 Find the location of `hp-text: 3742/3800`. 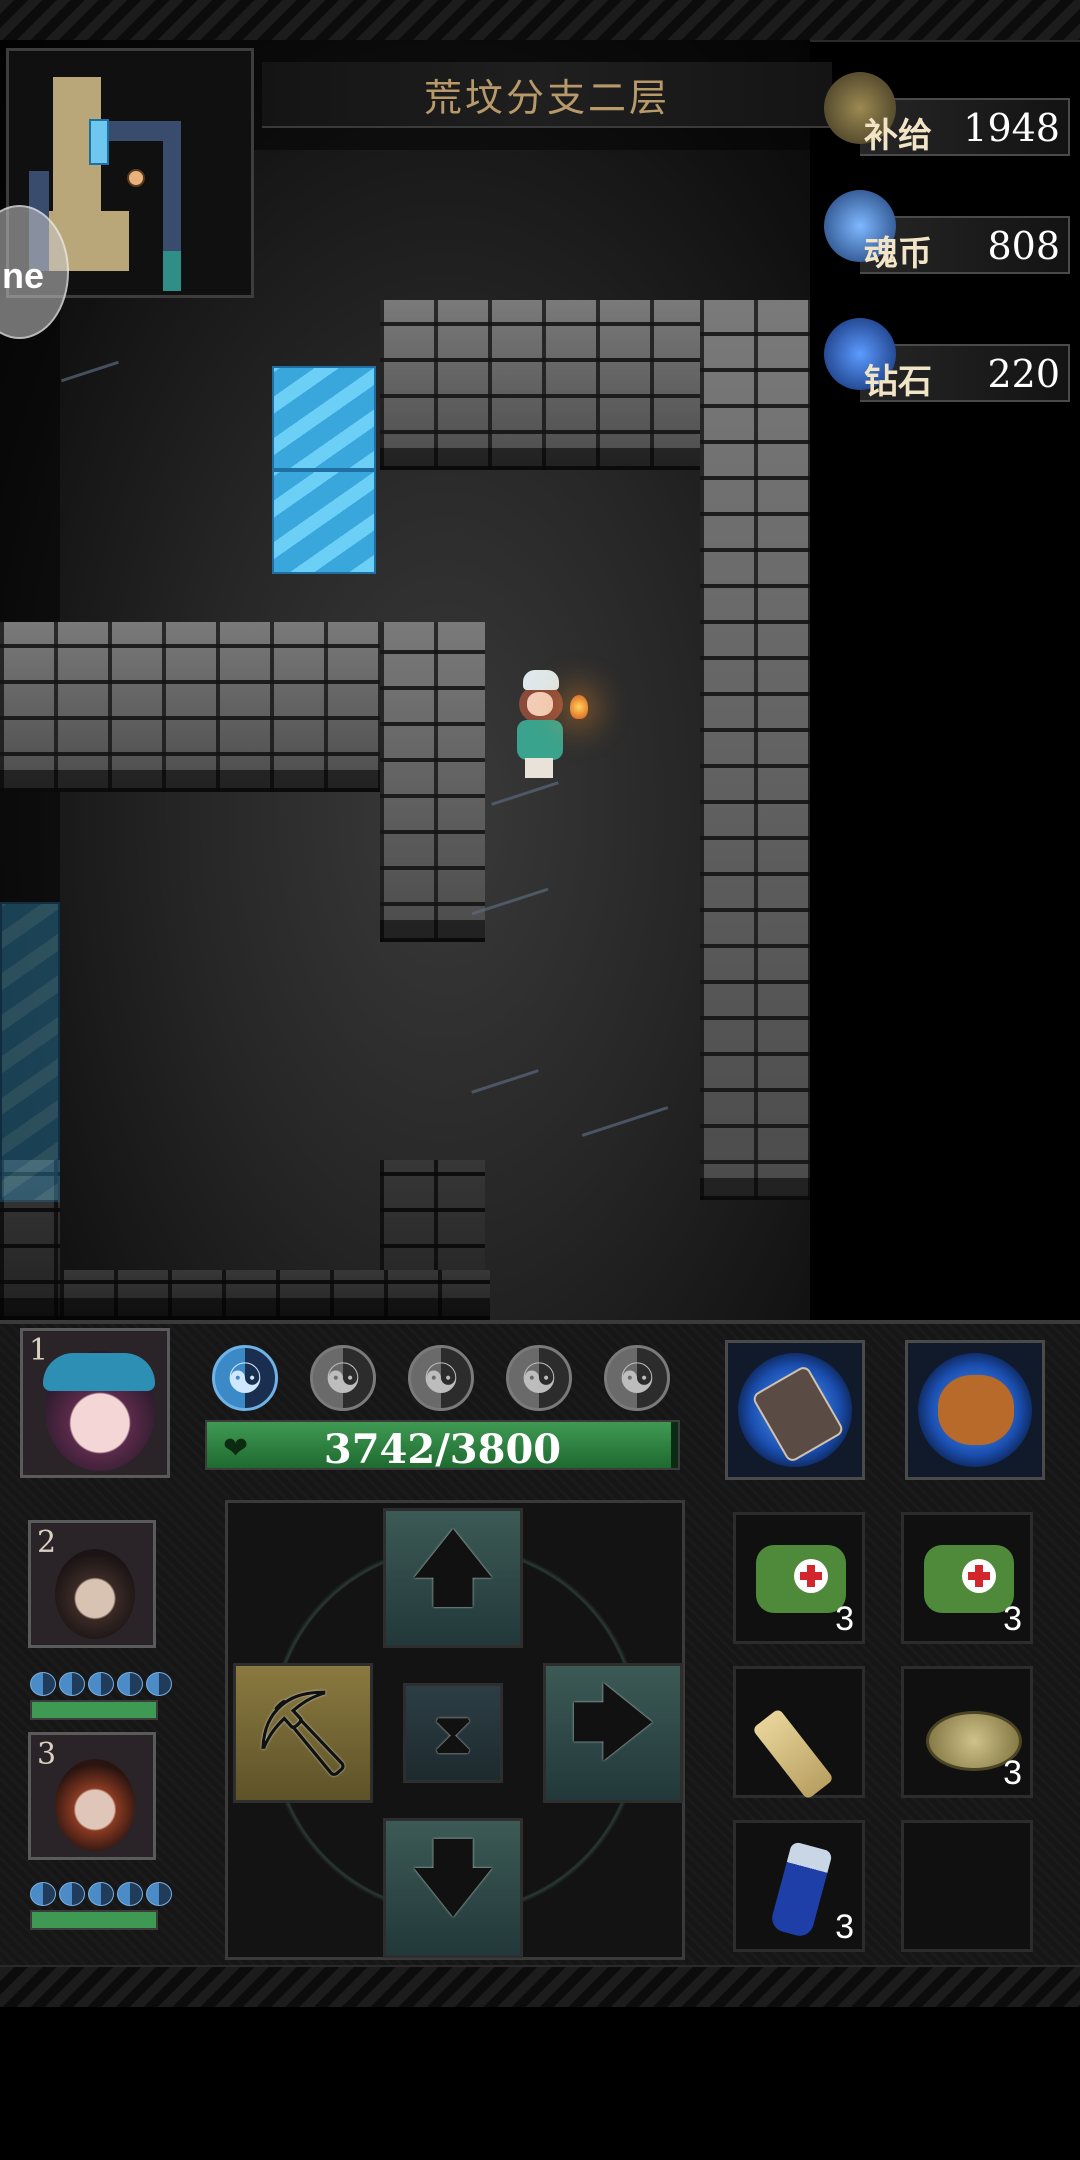

hp-text: 3742/3800 is located at coordinates (442, 1449).